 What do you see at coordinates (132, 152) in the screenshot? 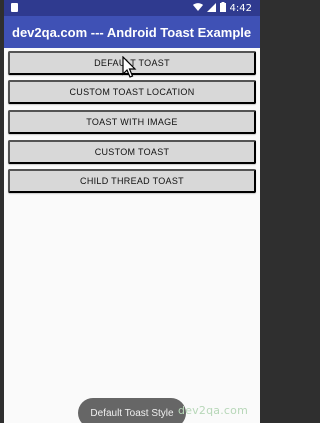
I see `custom-toast-button: CUSTOM TOAST` at bounding box center [132, 152].